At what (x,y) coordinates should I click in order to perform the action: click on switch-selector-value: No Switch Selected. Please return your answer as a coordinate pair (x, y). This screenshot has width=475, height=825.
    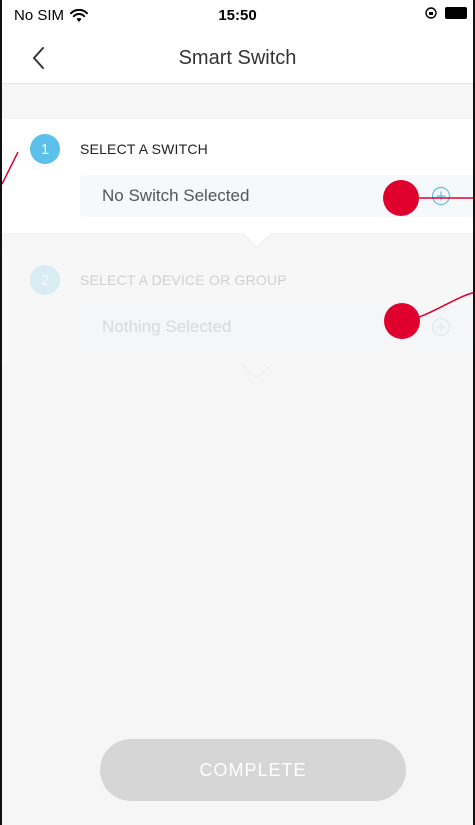
    Looking at the image, I should click on (176, 195).